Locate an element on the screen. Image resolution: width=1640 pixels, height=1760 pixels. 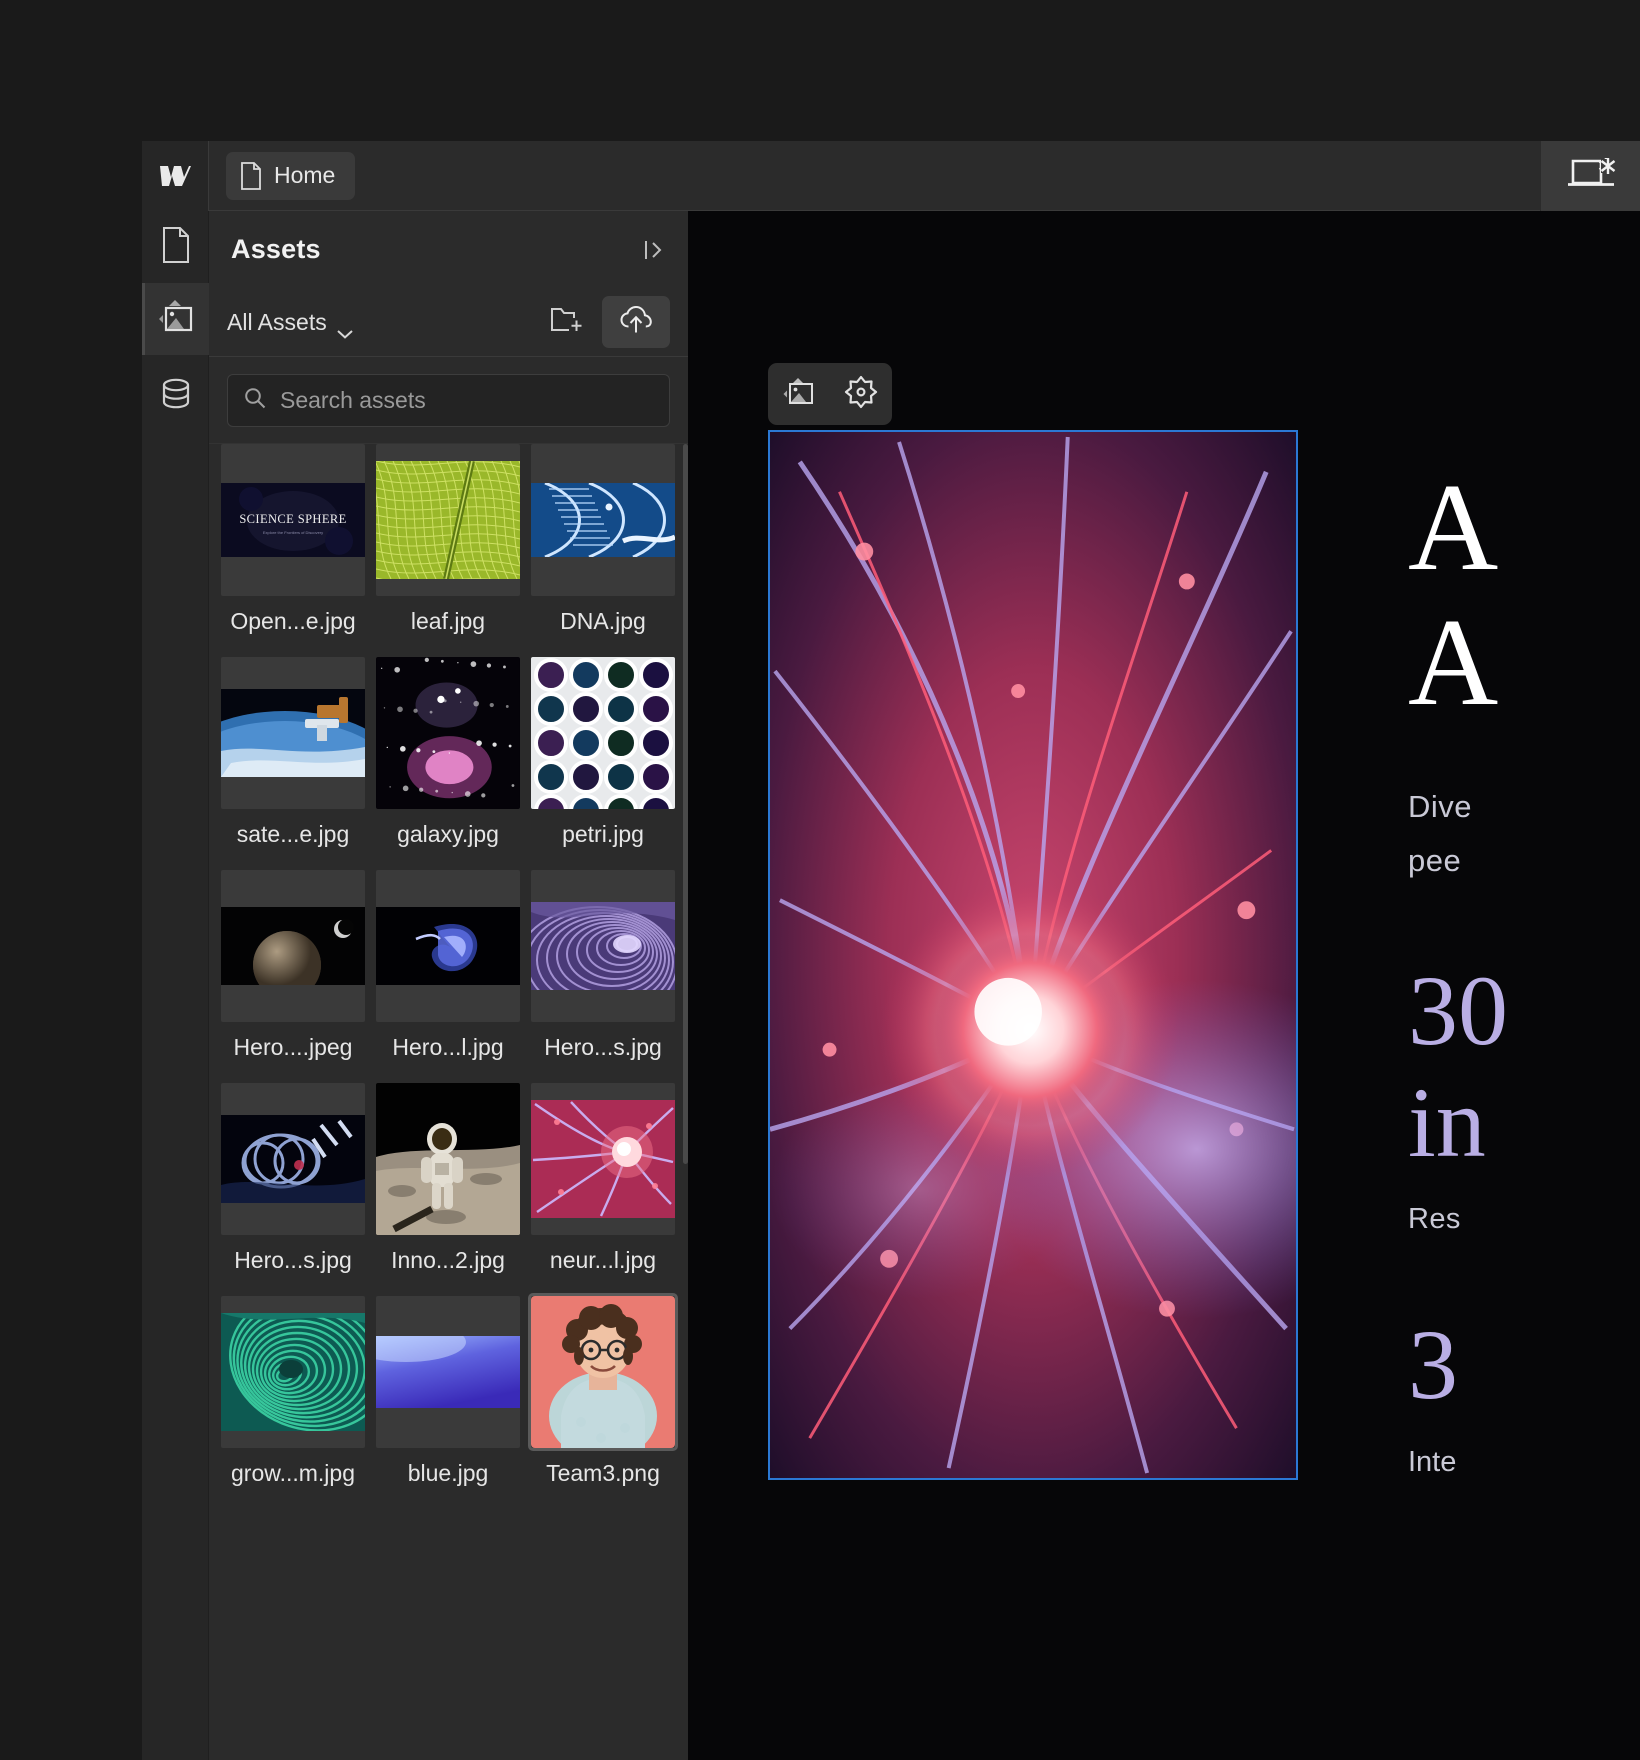
asset-folder-select: All Assets is located at coordinates (290, 324).